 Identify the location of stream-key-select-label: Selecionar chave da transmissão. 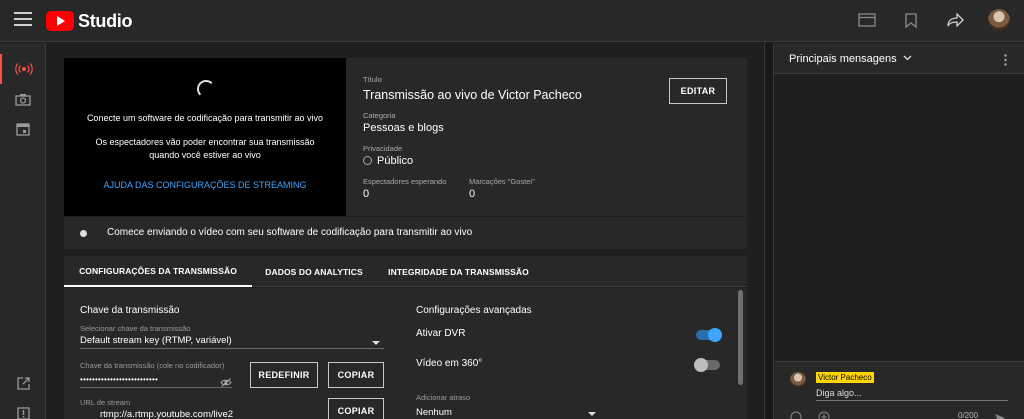
(135, 328).